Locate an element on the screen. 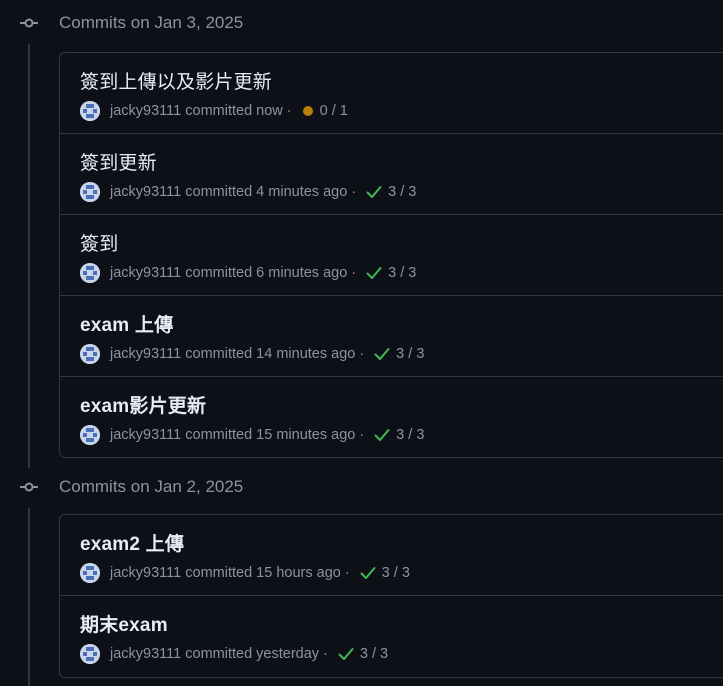 Image resolution: width=723 pixels, height=686 pixels. commit-time: yesterday is located at coordinates (287, 654).